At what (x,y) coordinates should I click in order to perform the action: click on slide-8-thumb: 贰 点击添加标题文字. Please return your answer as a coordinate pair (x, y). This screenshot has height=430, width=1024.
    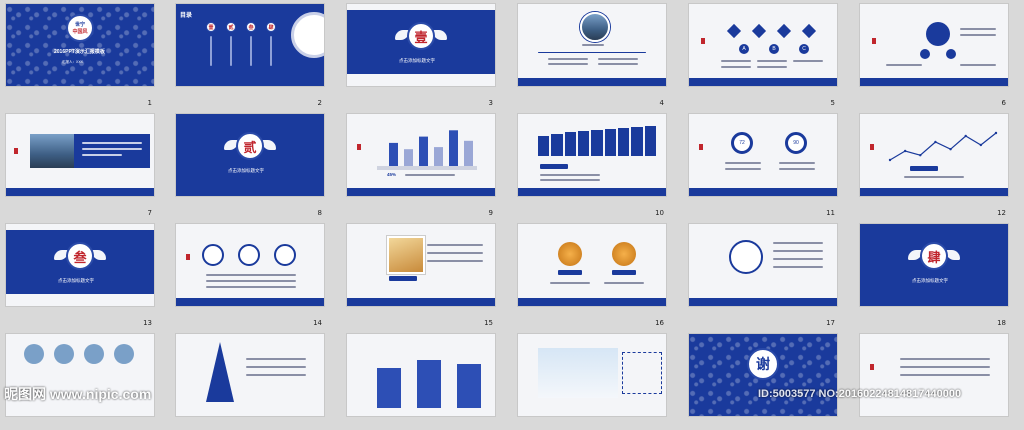
    Looking at the image, I should click on (250, 155).